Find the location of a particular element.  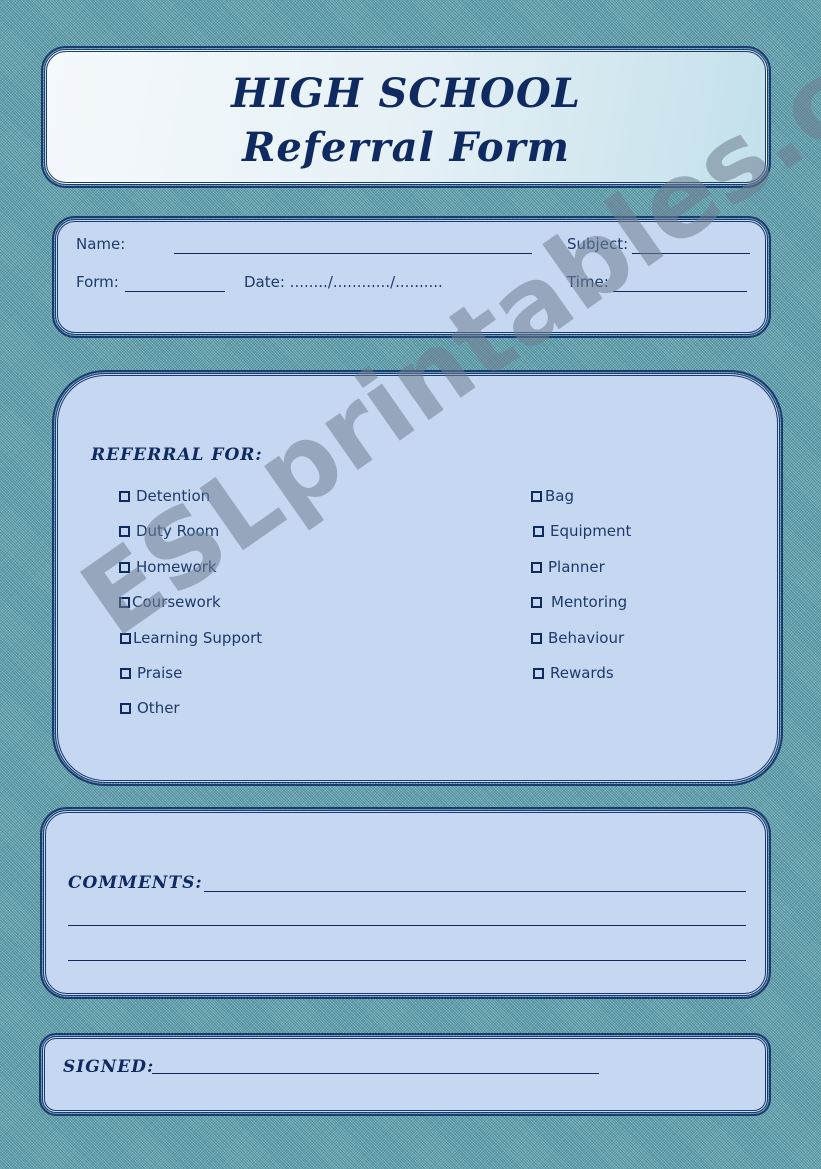

option-label: Rewards is located at coordinates (582, 673).